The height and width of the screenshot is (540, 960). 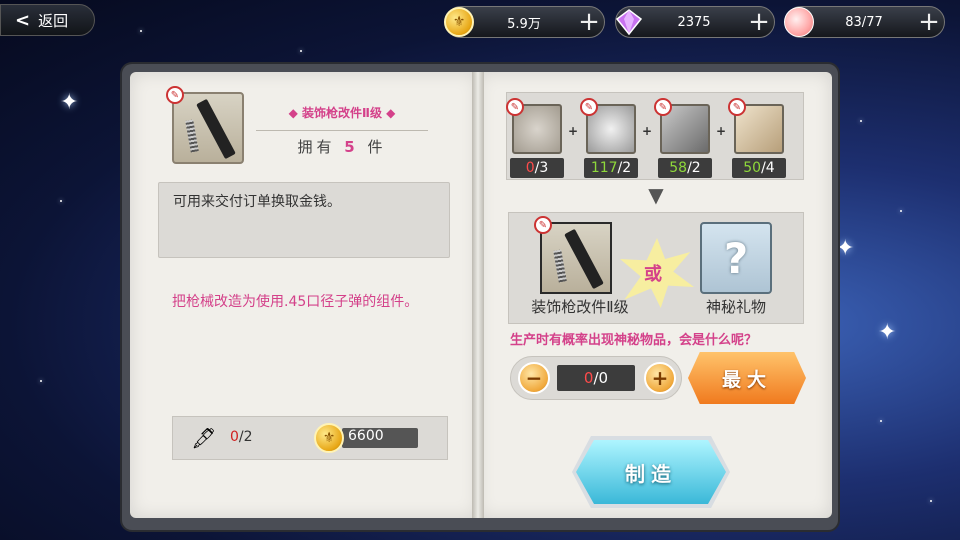 What do you see at coordinates (685, 168) in the screenshot?
I see `material-count-3: 58/2` at bounding box center [685, 168].